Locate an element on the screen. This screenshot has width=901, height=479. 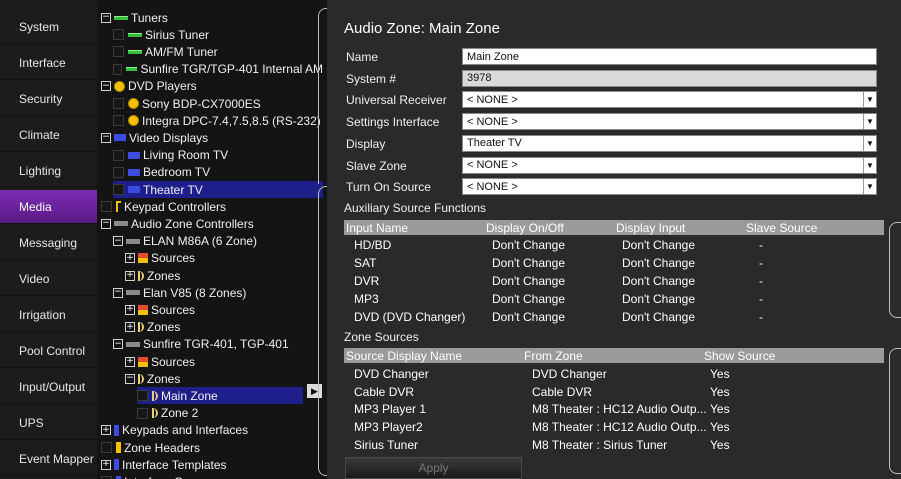
sidebar-item-climate: Climate is located at coordinates (48, 135).